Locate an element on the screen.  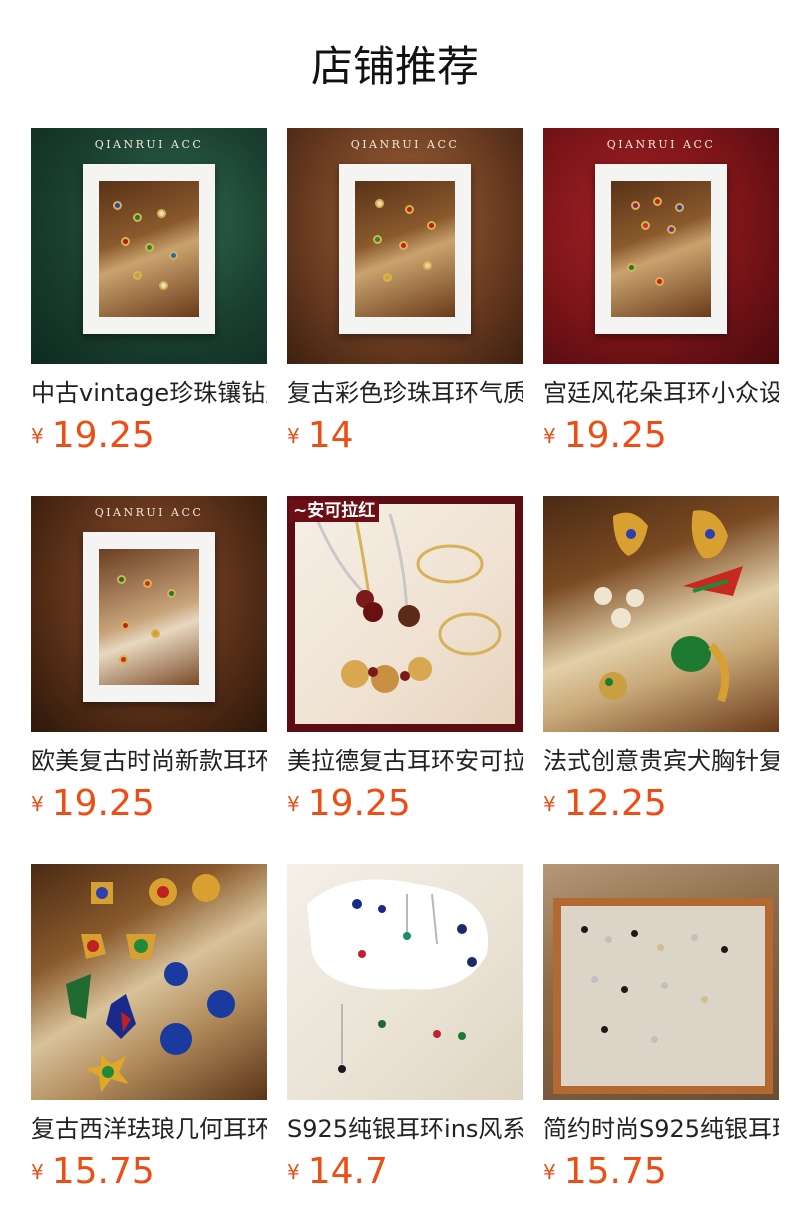
product-title: 复古西洋珐琅几何耳环 is located at coordinates (149, 1129).